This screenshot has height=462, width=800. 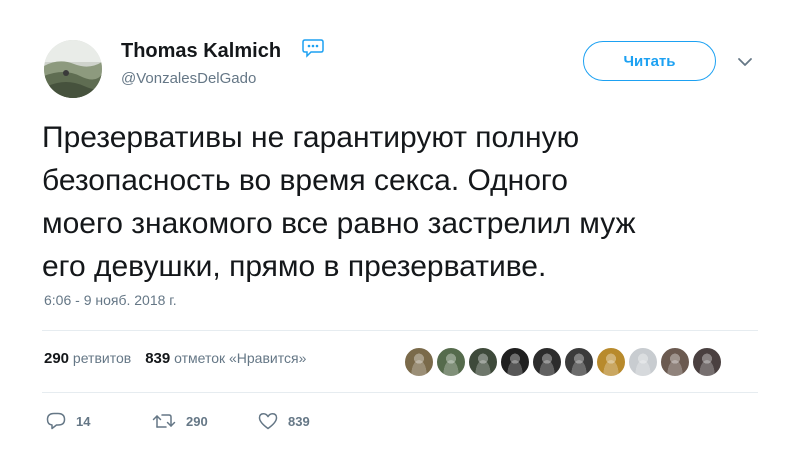 I want to click on retweets-stat: 290 ретвитов, so click(x=88, y=358).